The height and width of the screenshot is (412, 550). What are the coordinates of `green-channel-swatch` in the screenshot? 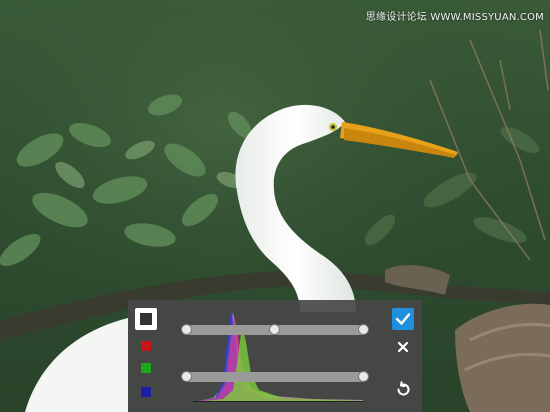 It's located at (146, 368).